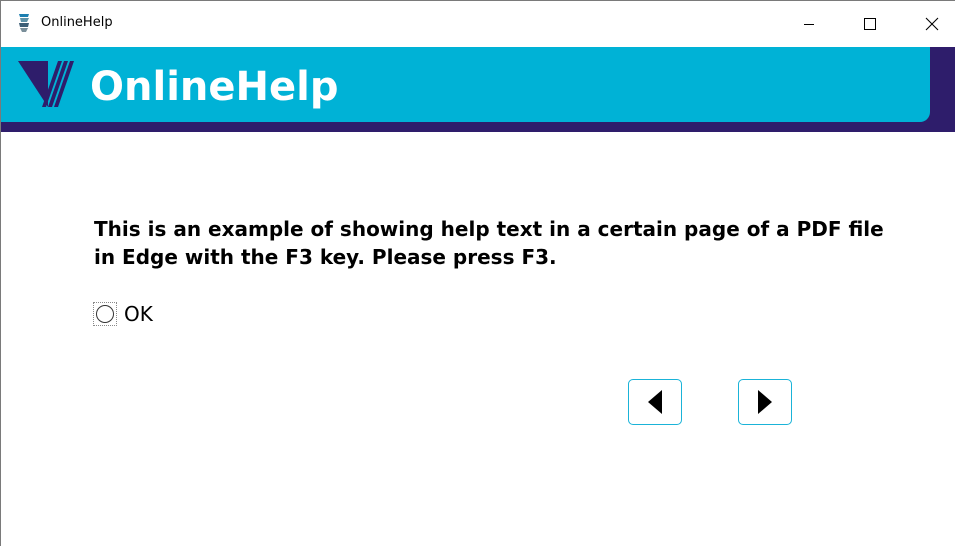 The height and width of the screenshot is (546, 956). I want to click on title-bar: OnlineHelp, so click(478, 23).